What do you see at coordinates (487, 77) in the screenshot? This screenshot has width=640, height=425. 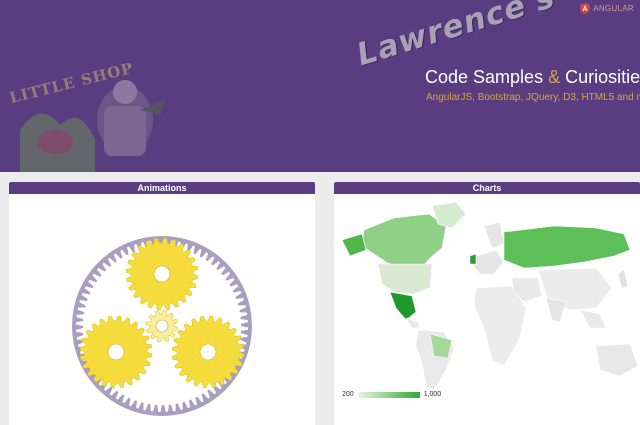 I see `title-part-1: Code Samples` at bounding box center [487, 77].